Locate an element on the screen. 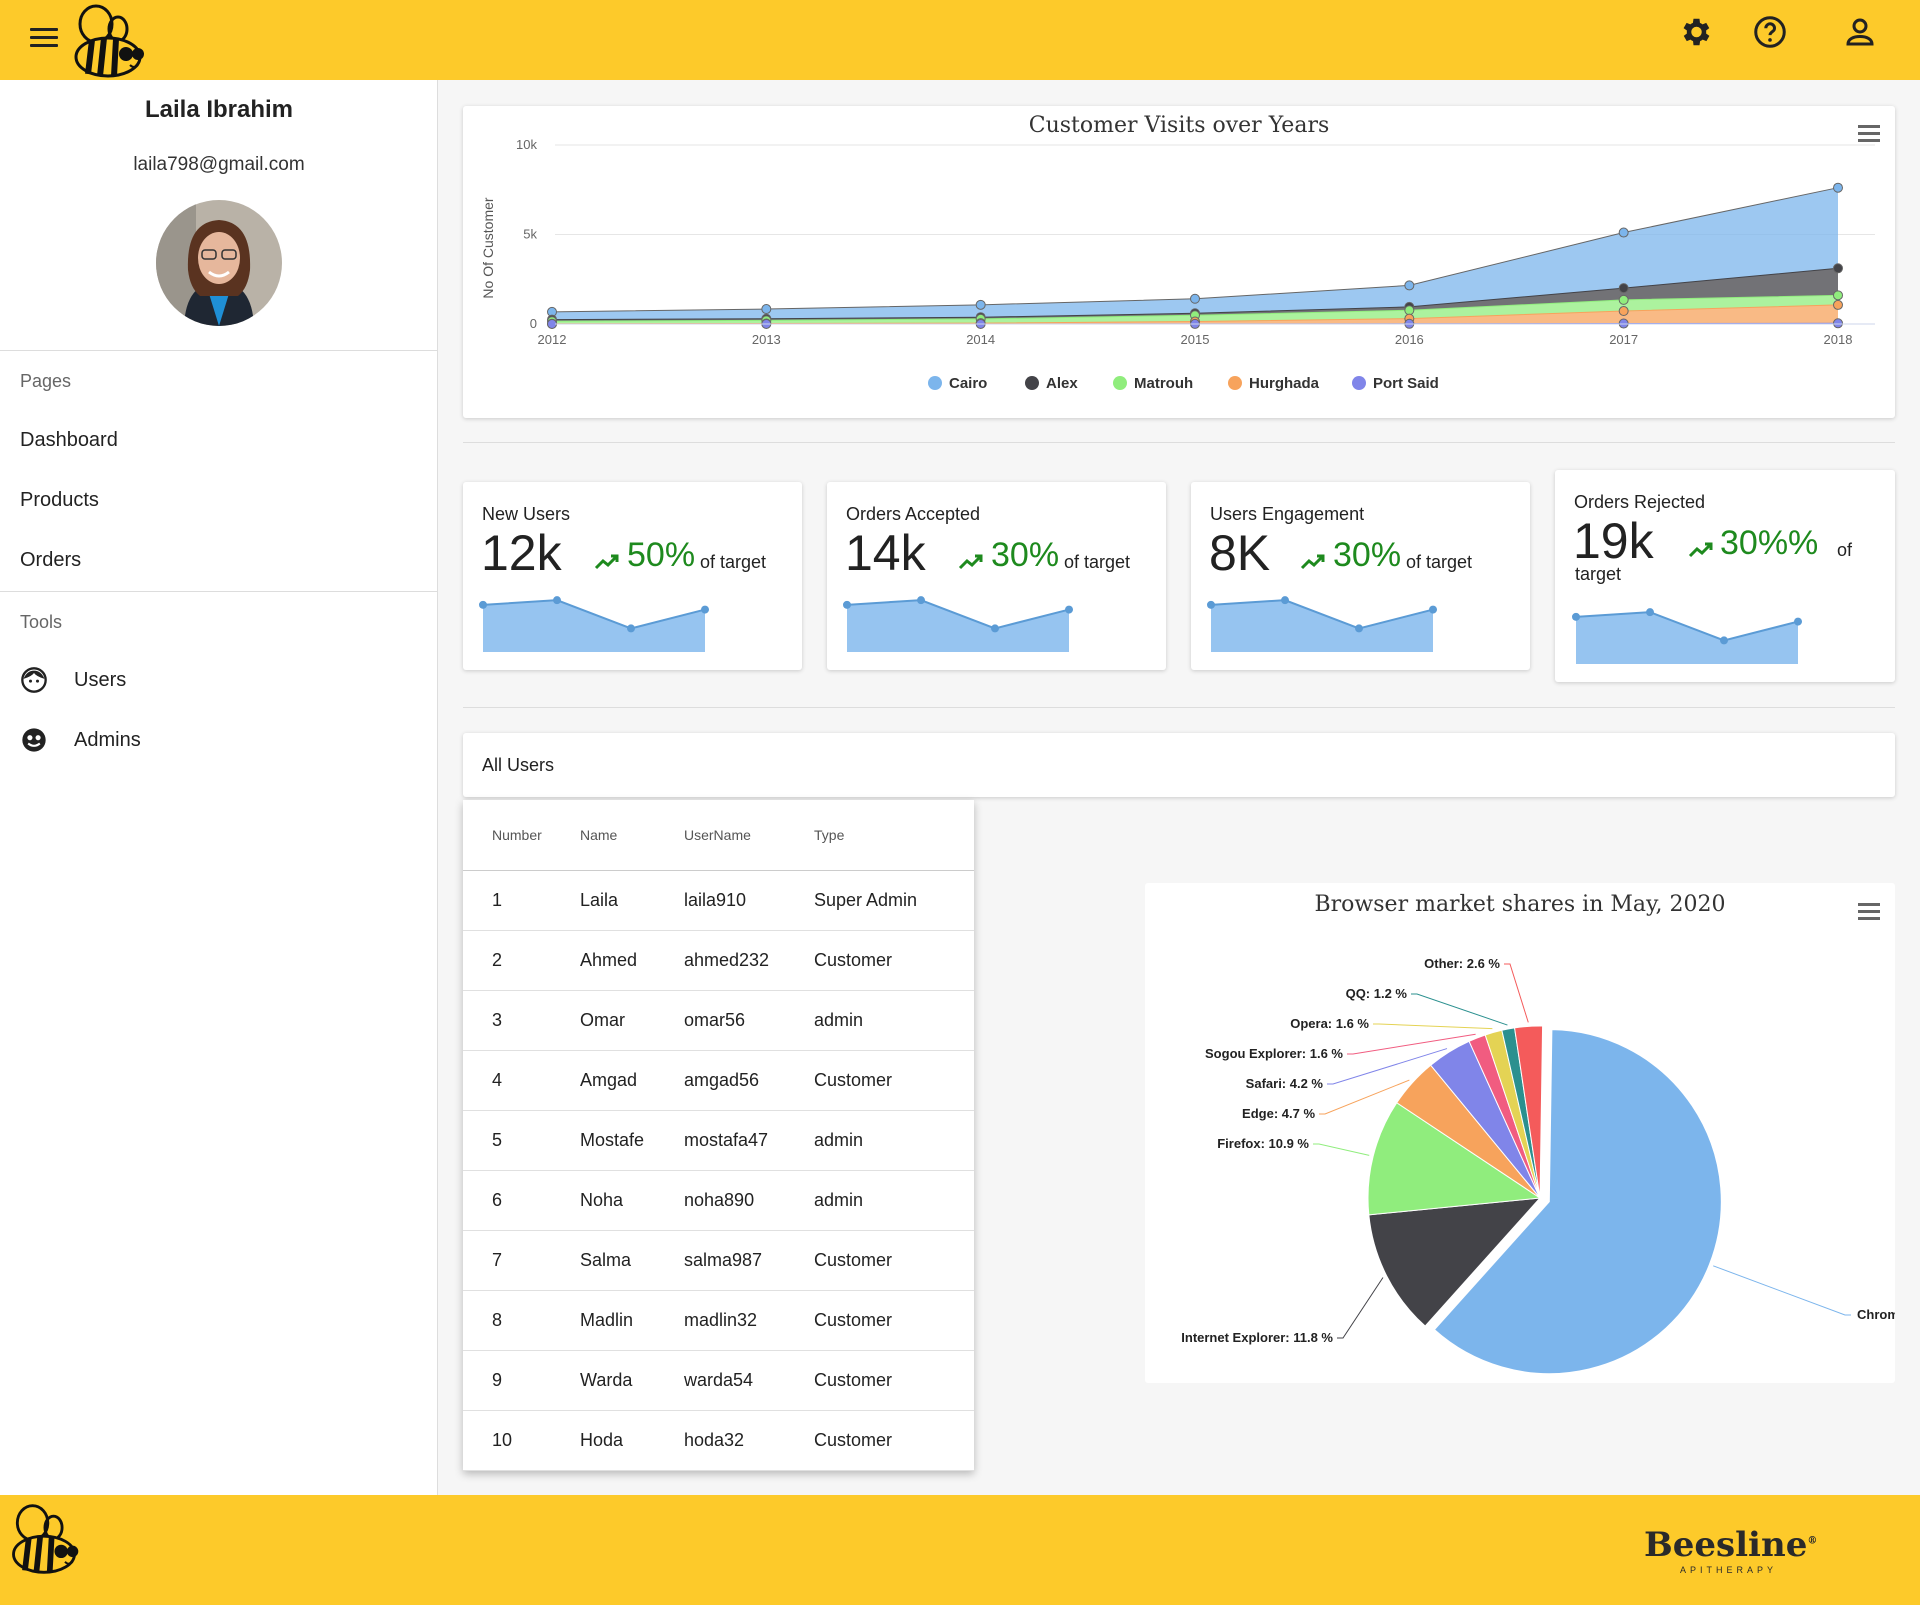 The width and height of the screenshot is (1920, 1605). table-row: 4 Amgad amgad56 Customer is located at coordinates (718, 1080).